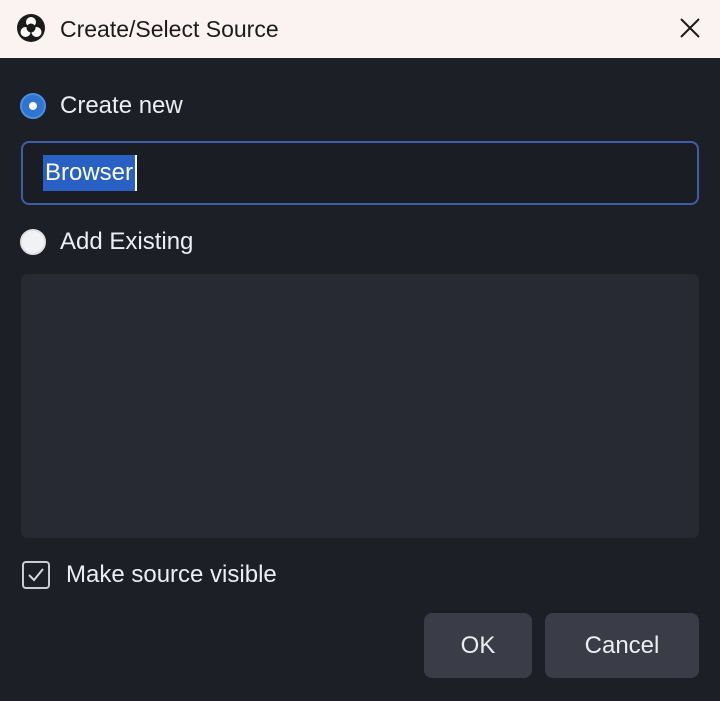  I want to click on text-caret, so click(136, 173).